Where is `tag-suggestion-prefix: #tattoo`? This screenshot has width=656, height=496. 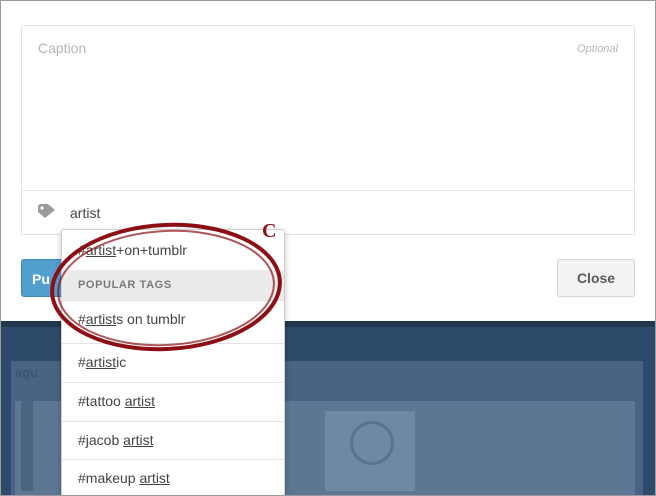 tag-suggestion-prefix: #tattoo is located at coordinates (101, 401).